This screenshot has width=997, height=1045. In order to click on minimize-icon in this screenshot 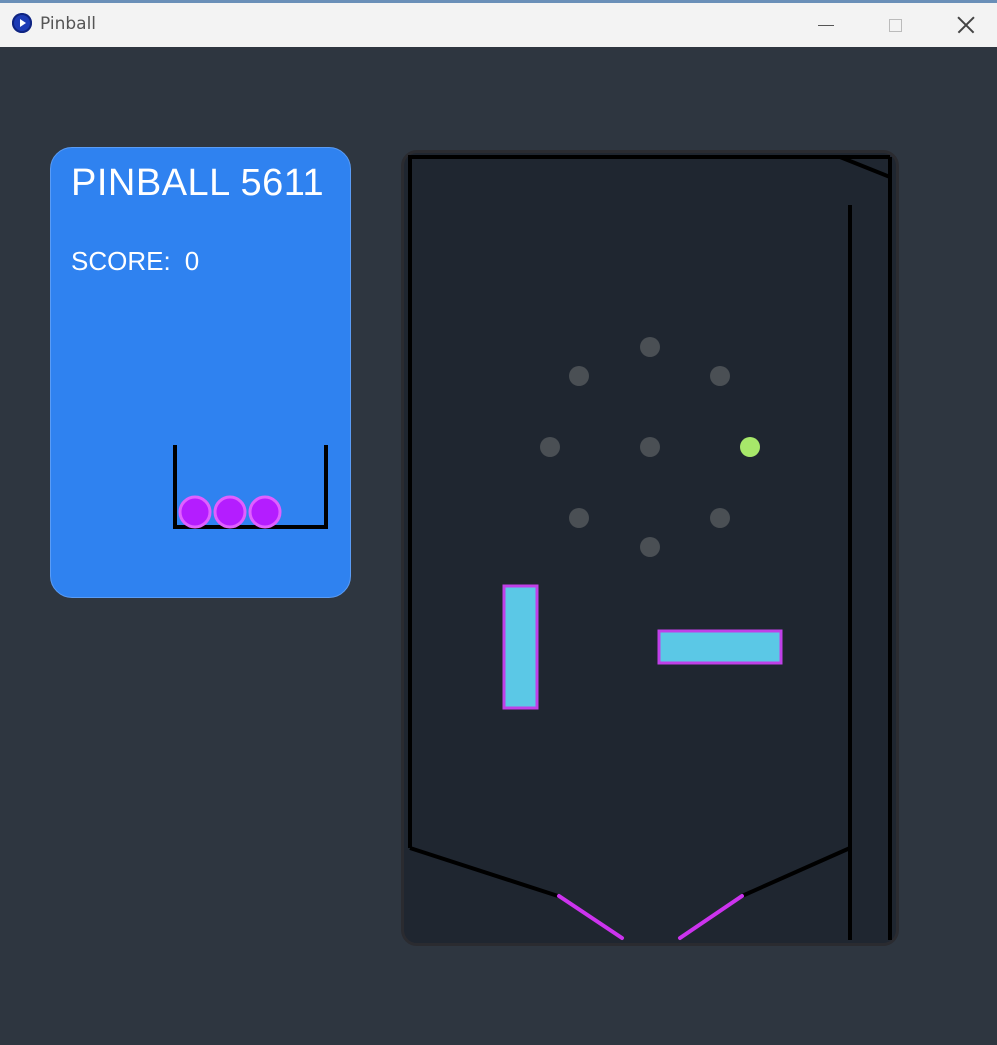, I will do `click(826, 25)`.